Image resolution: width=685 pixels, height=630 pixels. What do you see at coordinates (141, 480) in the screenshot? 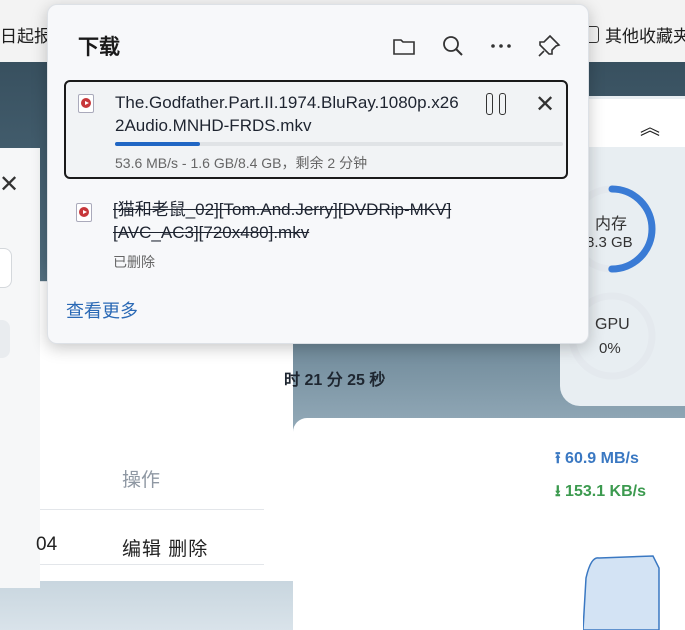
I see `column-header-actions: 操作` at bounding box center [141, 480].